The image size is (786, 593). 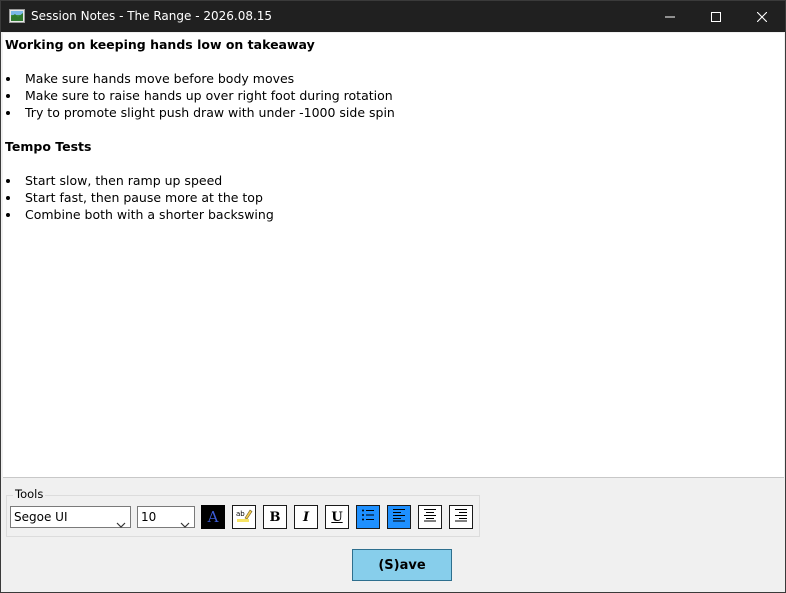 I want to click on svg-text: ab, so click(x=240, y=514).